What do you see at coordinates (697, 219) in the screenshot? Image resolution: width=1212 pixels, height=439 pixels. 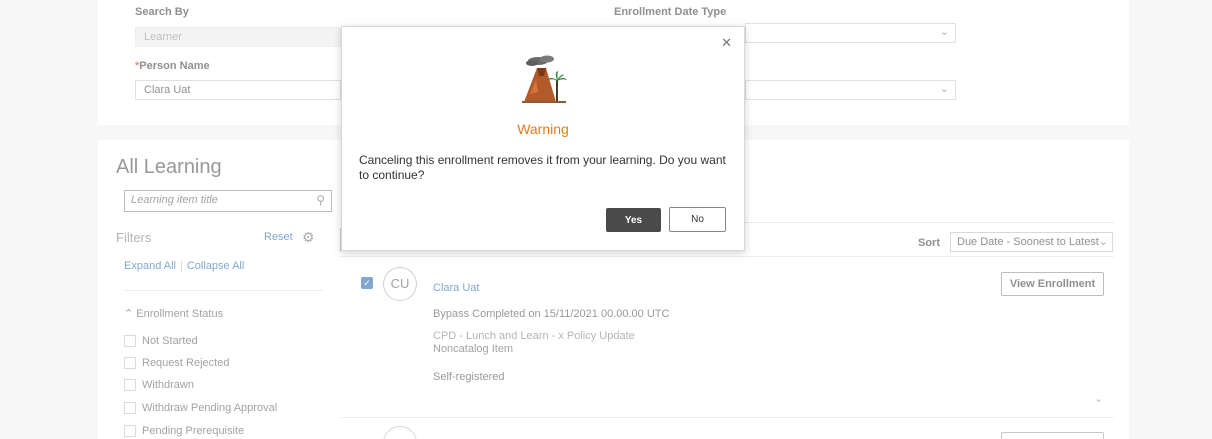 I see `no-button: No` at bounding box center [697, 219].